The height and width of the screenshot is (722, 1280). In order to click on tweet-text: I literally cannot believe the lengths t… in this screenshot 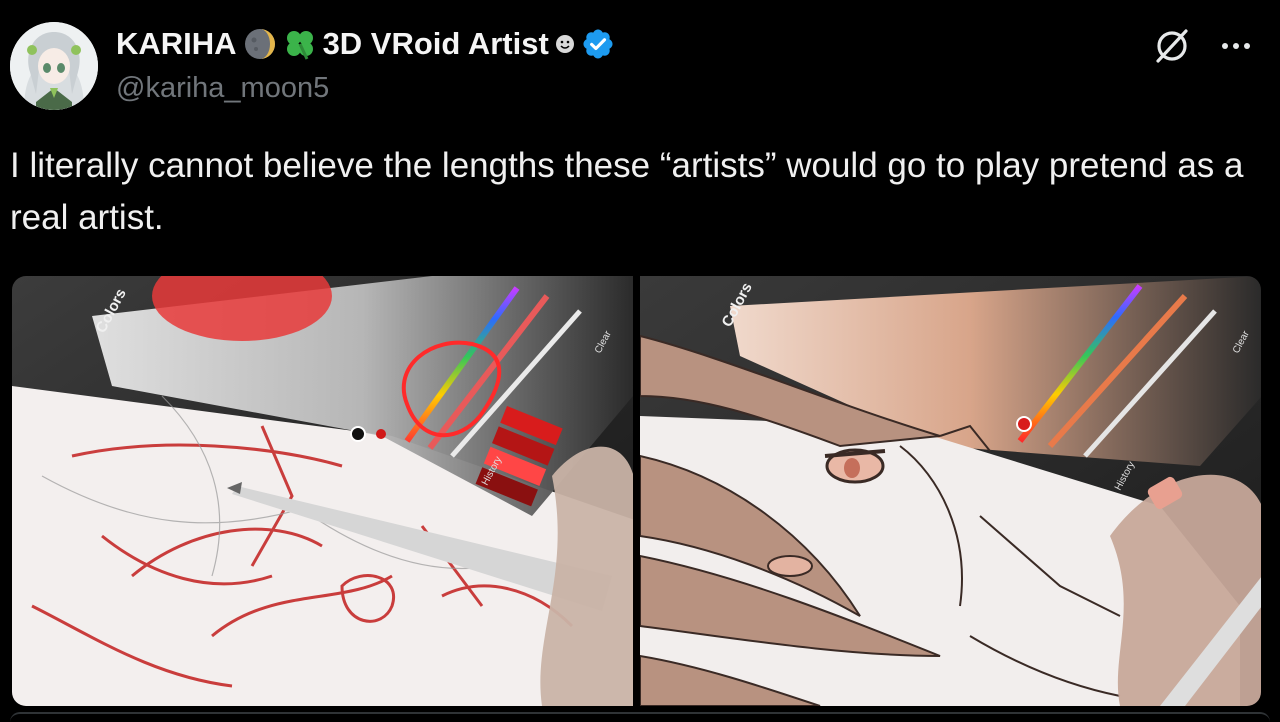, I will do `click(627, 191)`.